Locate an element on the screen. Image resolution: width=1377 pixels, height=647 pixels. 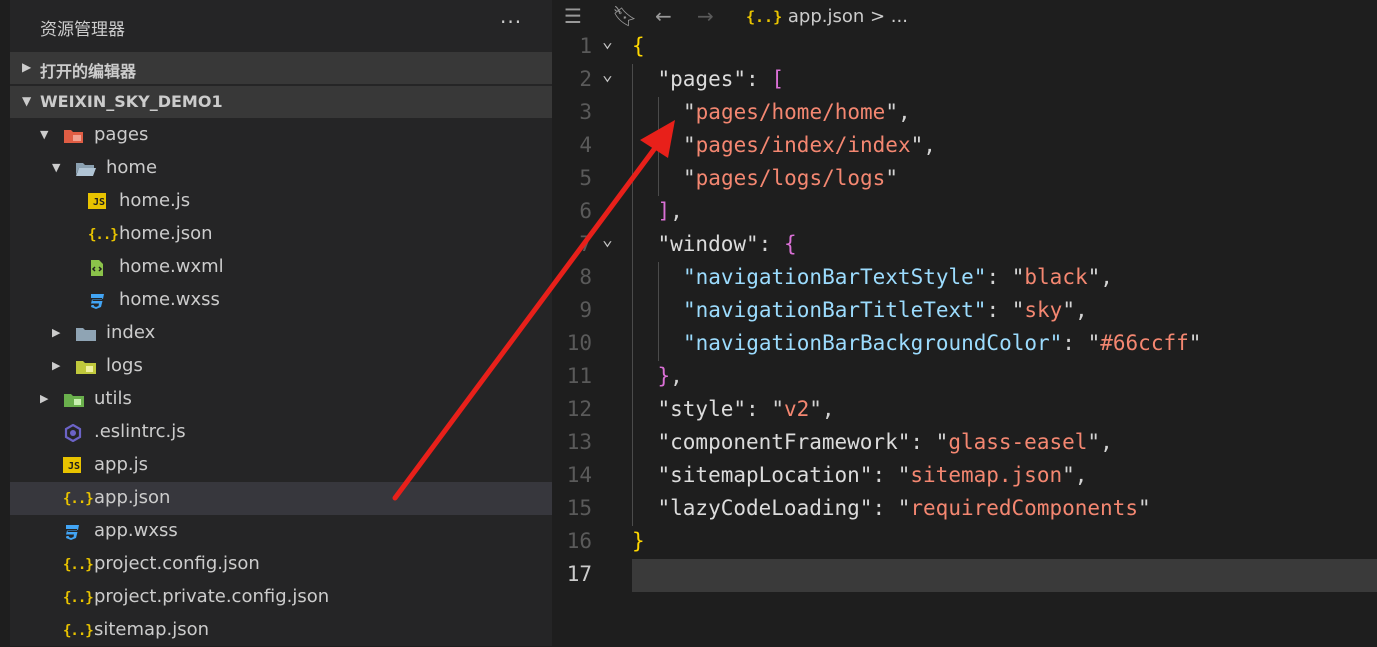
more-actions-icon: ··· is located at coordinates (511, 22).